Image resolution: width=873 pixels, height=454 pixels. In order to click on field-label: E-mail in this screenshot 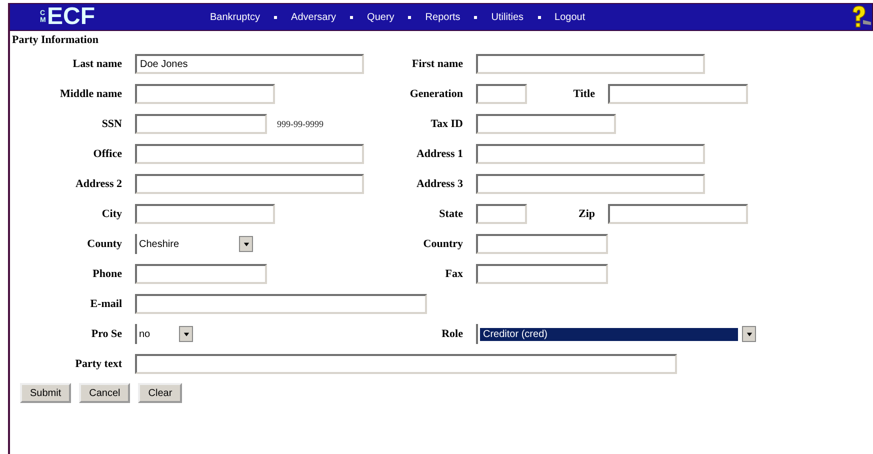, I will do `click(105, 304)`.